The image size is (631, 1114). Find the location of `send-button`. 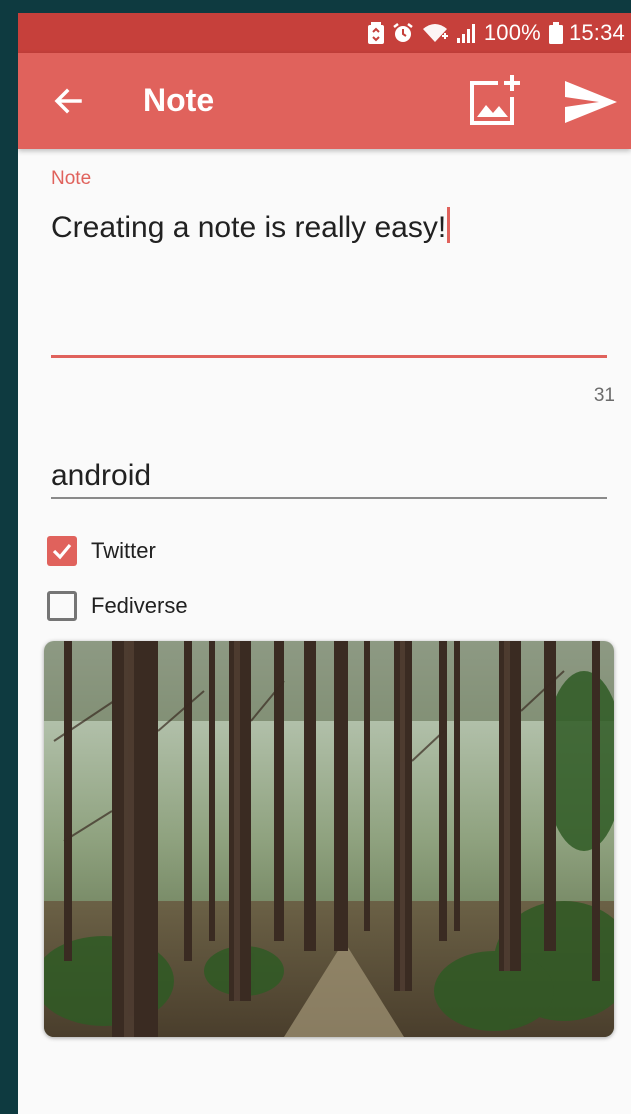

send-button is located at coordinates (591, 102).